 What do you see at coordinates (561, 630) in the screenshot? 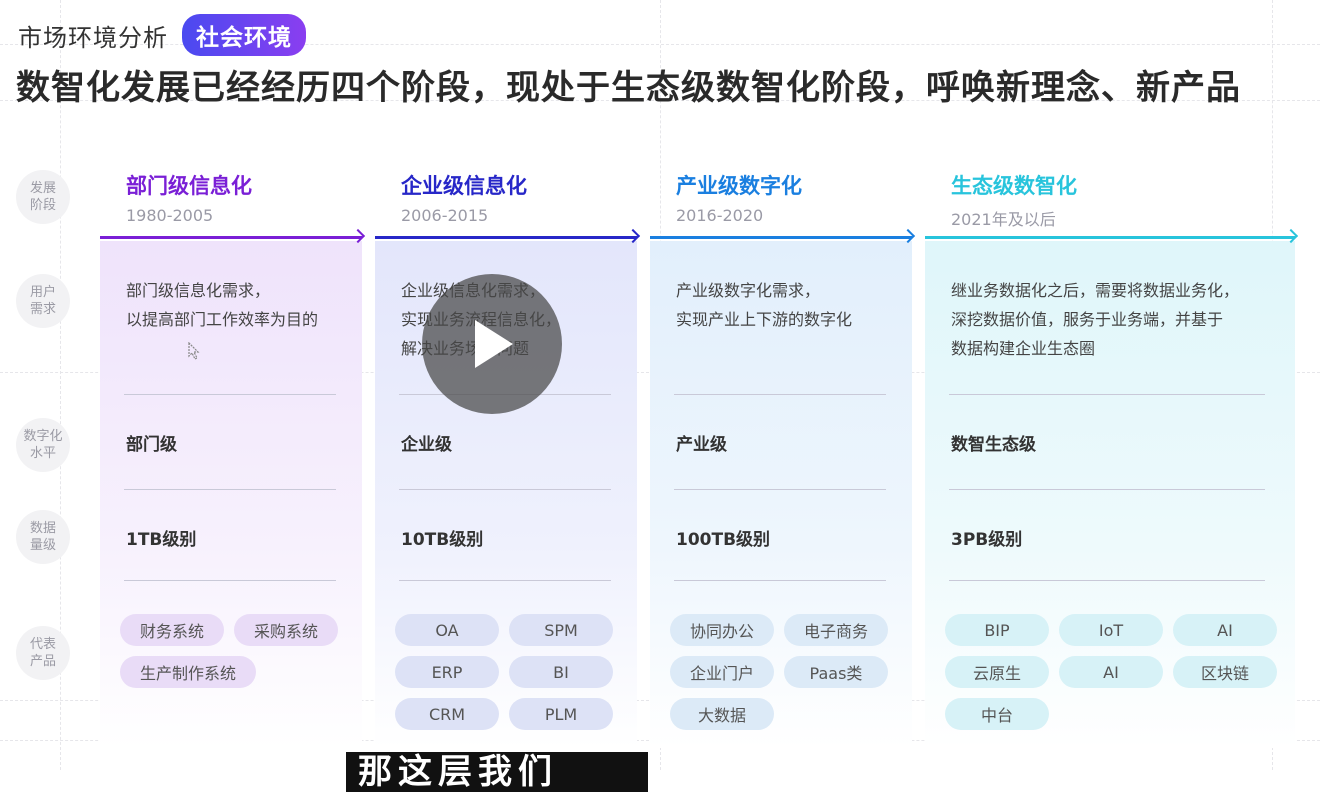
I see `product-pill: SPM` at bounding box center [561, 630].